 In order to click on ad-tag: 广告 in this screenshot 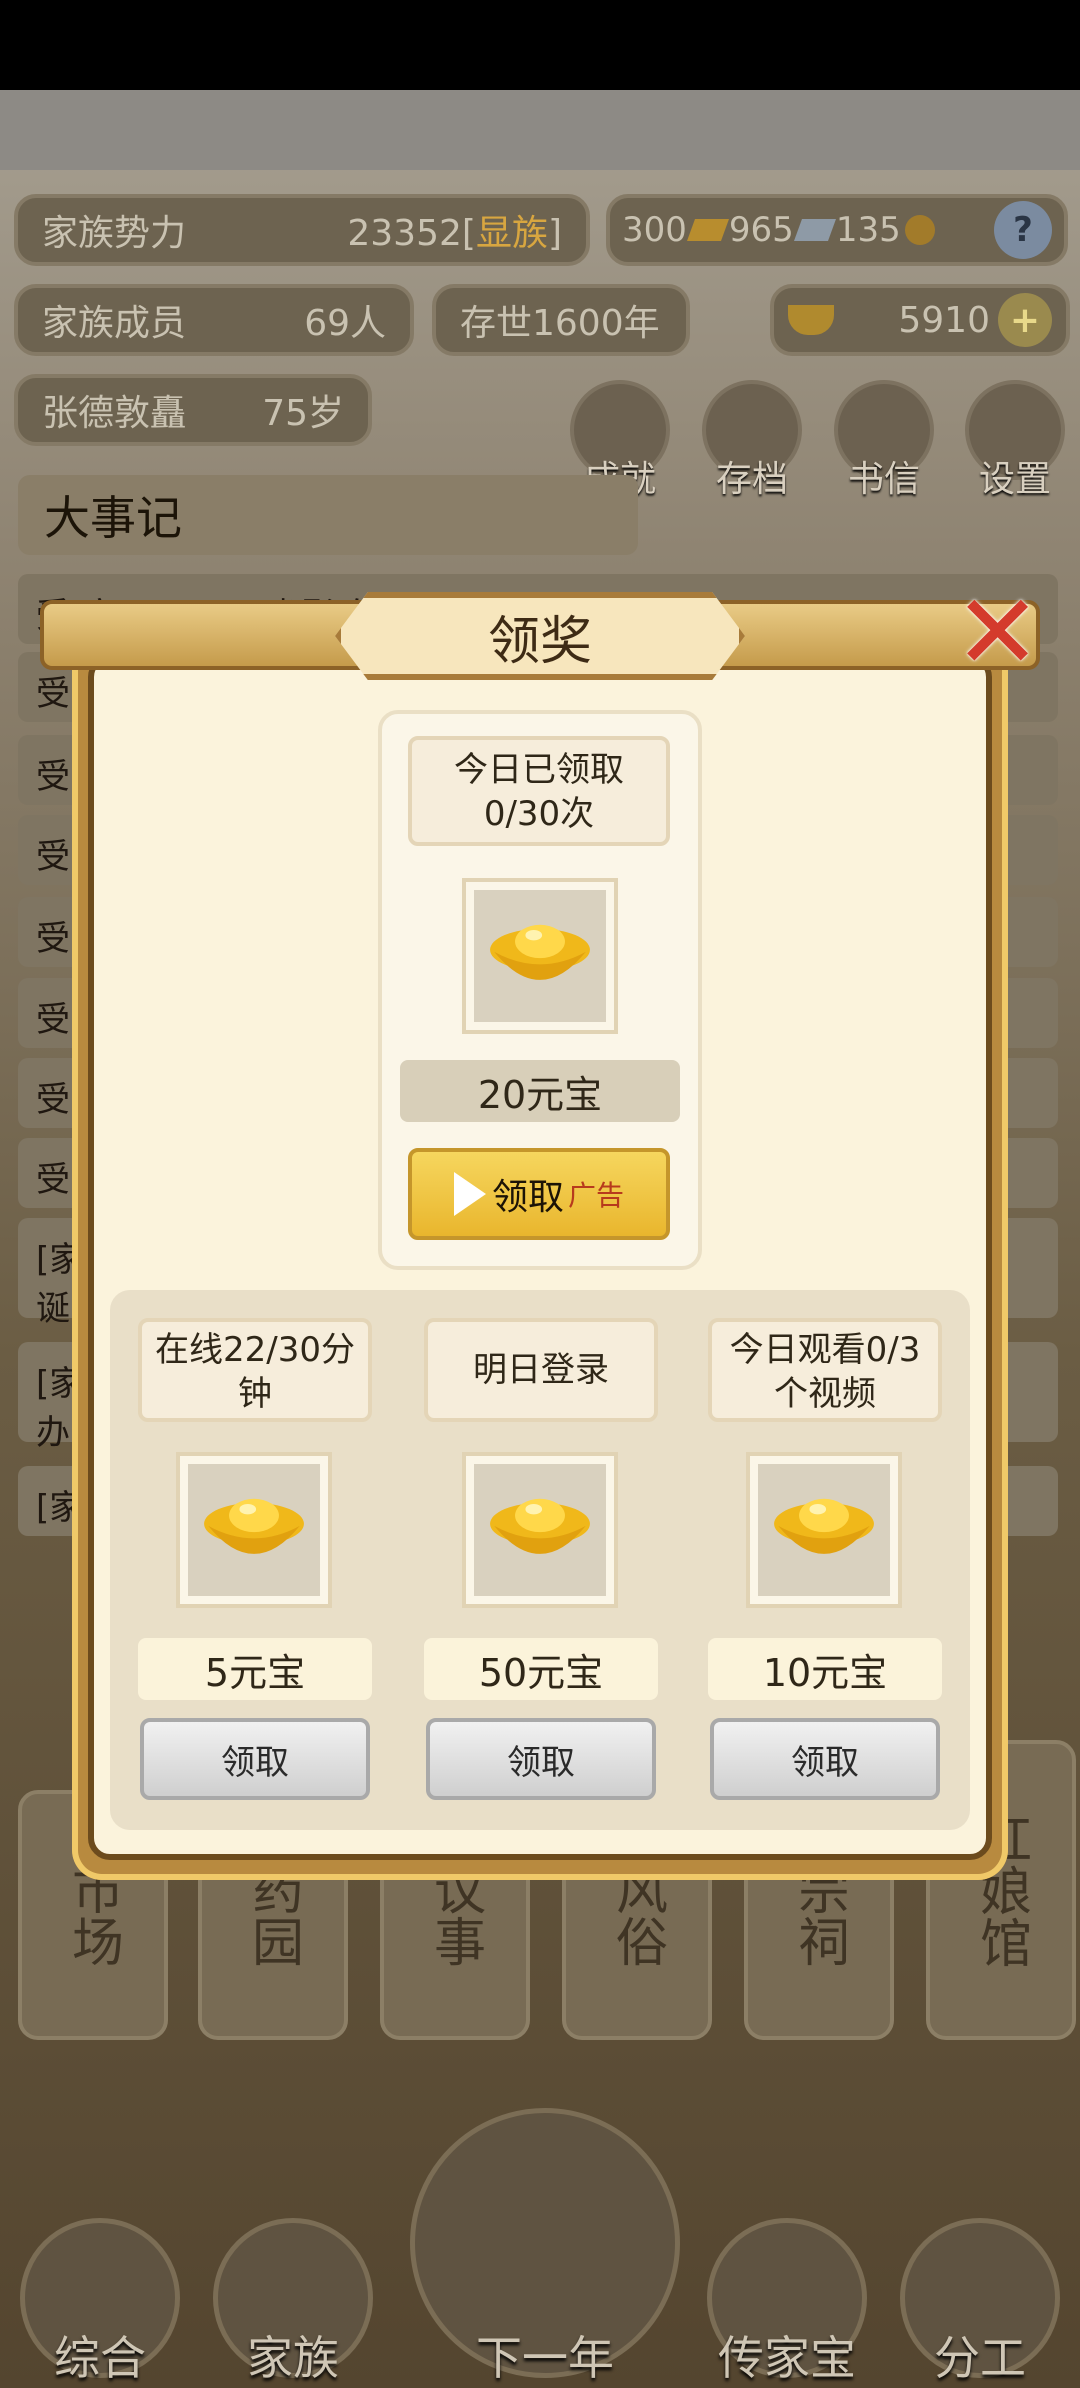, I will do `click(596, 1195)`.